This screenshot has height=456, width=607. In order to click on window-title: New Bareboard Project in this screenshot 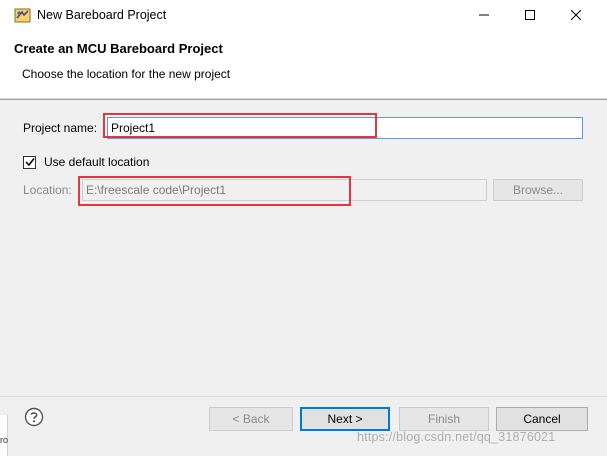, I will do `click(102, 15)`.